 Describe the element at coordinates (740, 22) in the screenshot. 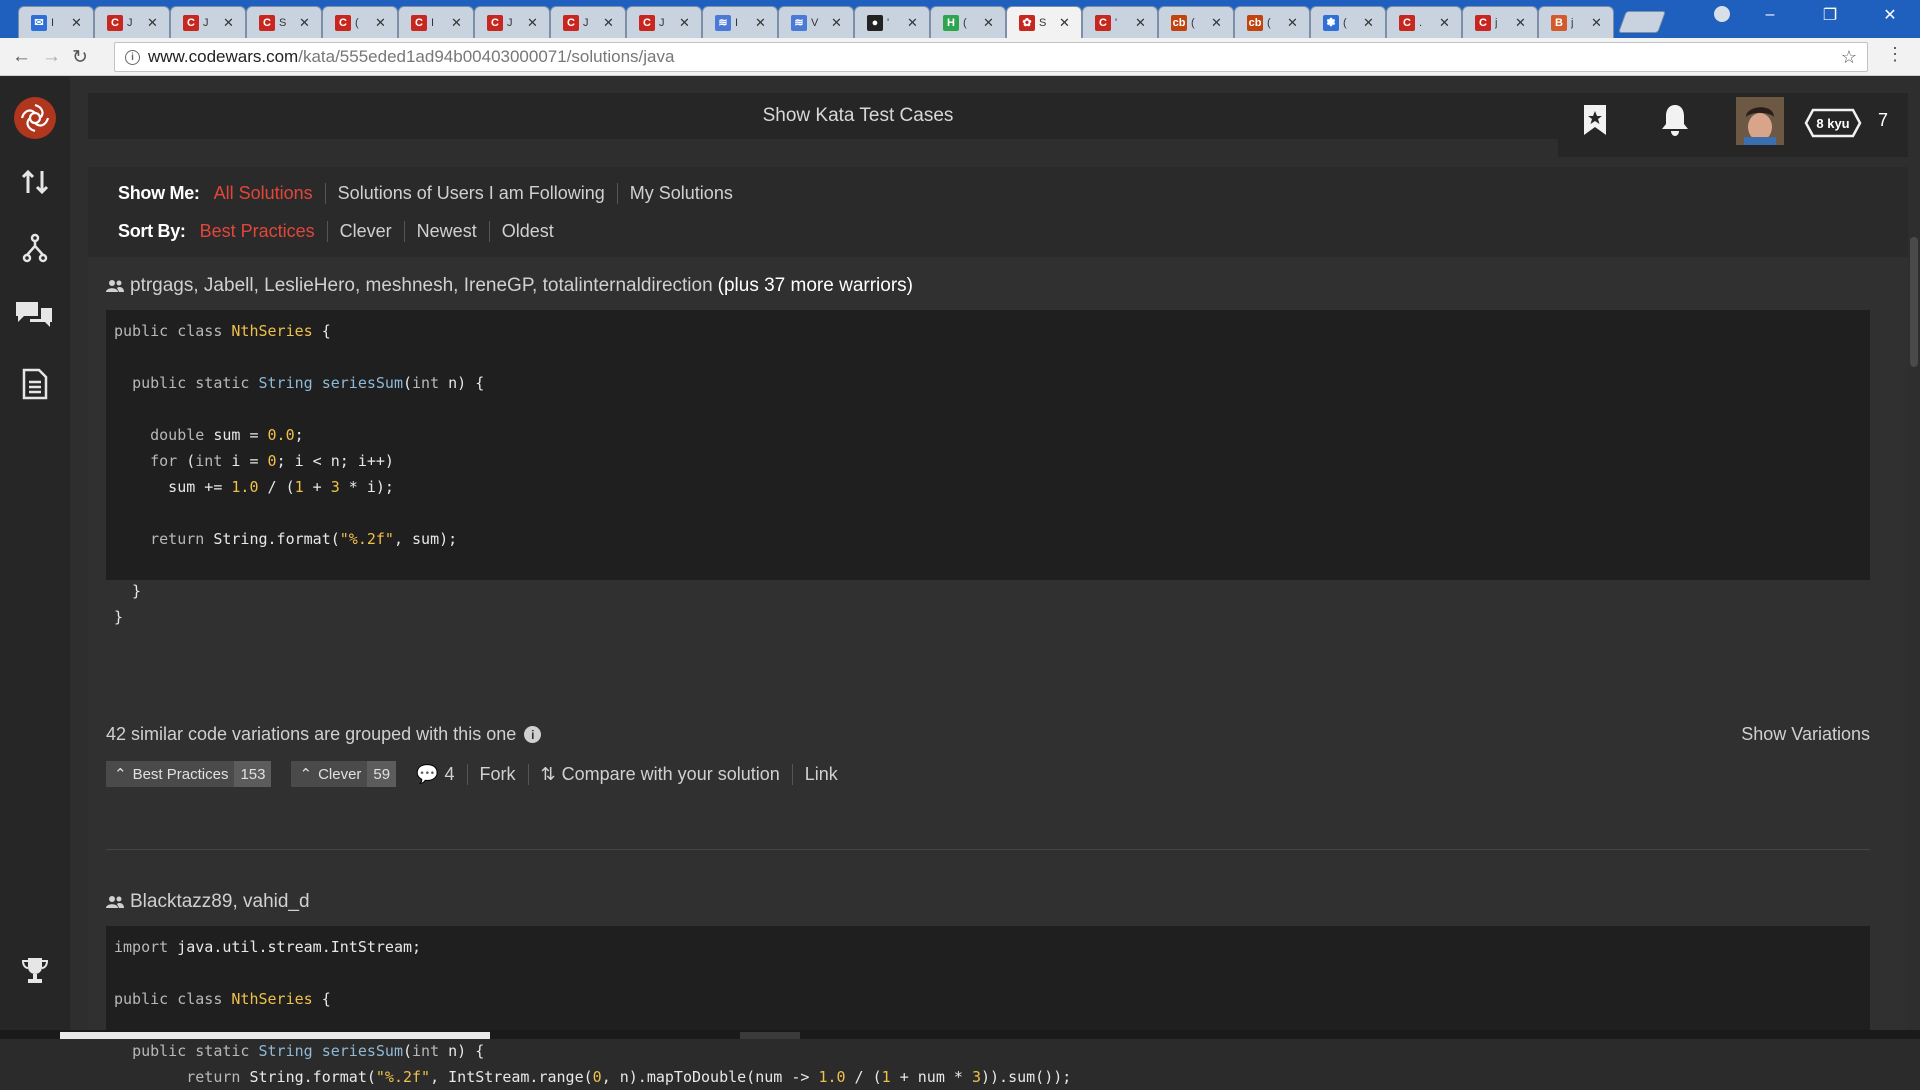

I see `browser-tab: ≋ I ✕` at that location.